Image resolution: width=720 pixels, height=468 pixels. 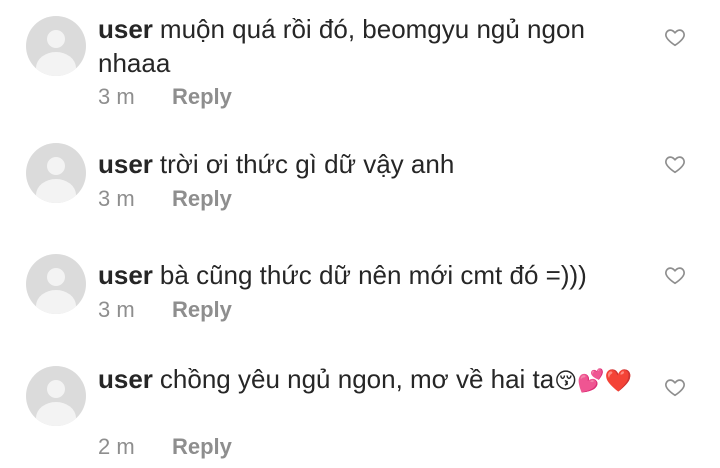 What do you see at coordinates (116, 446) in the screenshot?
I see `comment-time: 2 m` at bounding box center [116, 446].